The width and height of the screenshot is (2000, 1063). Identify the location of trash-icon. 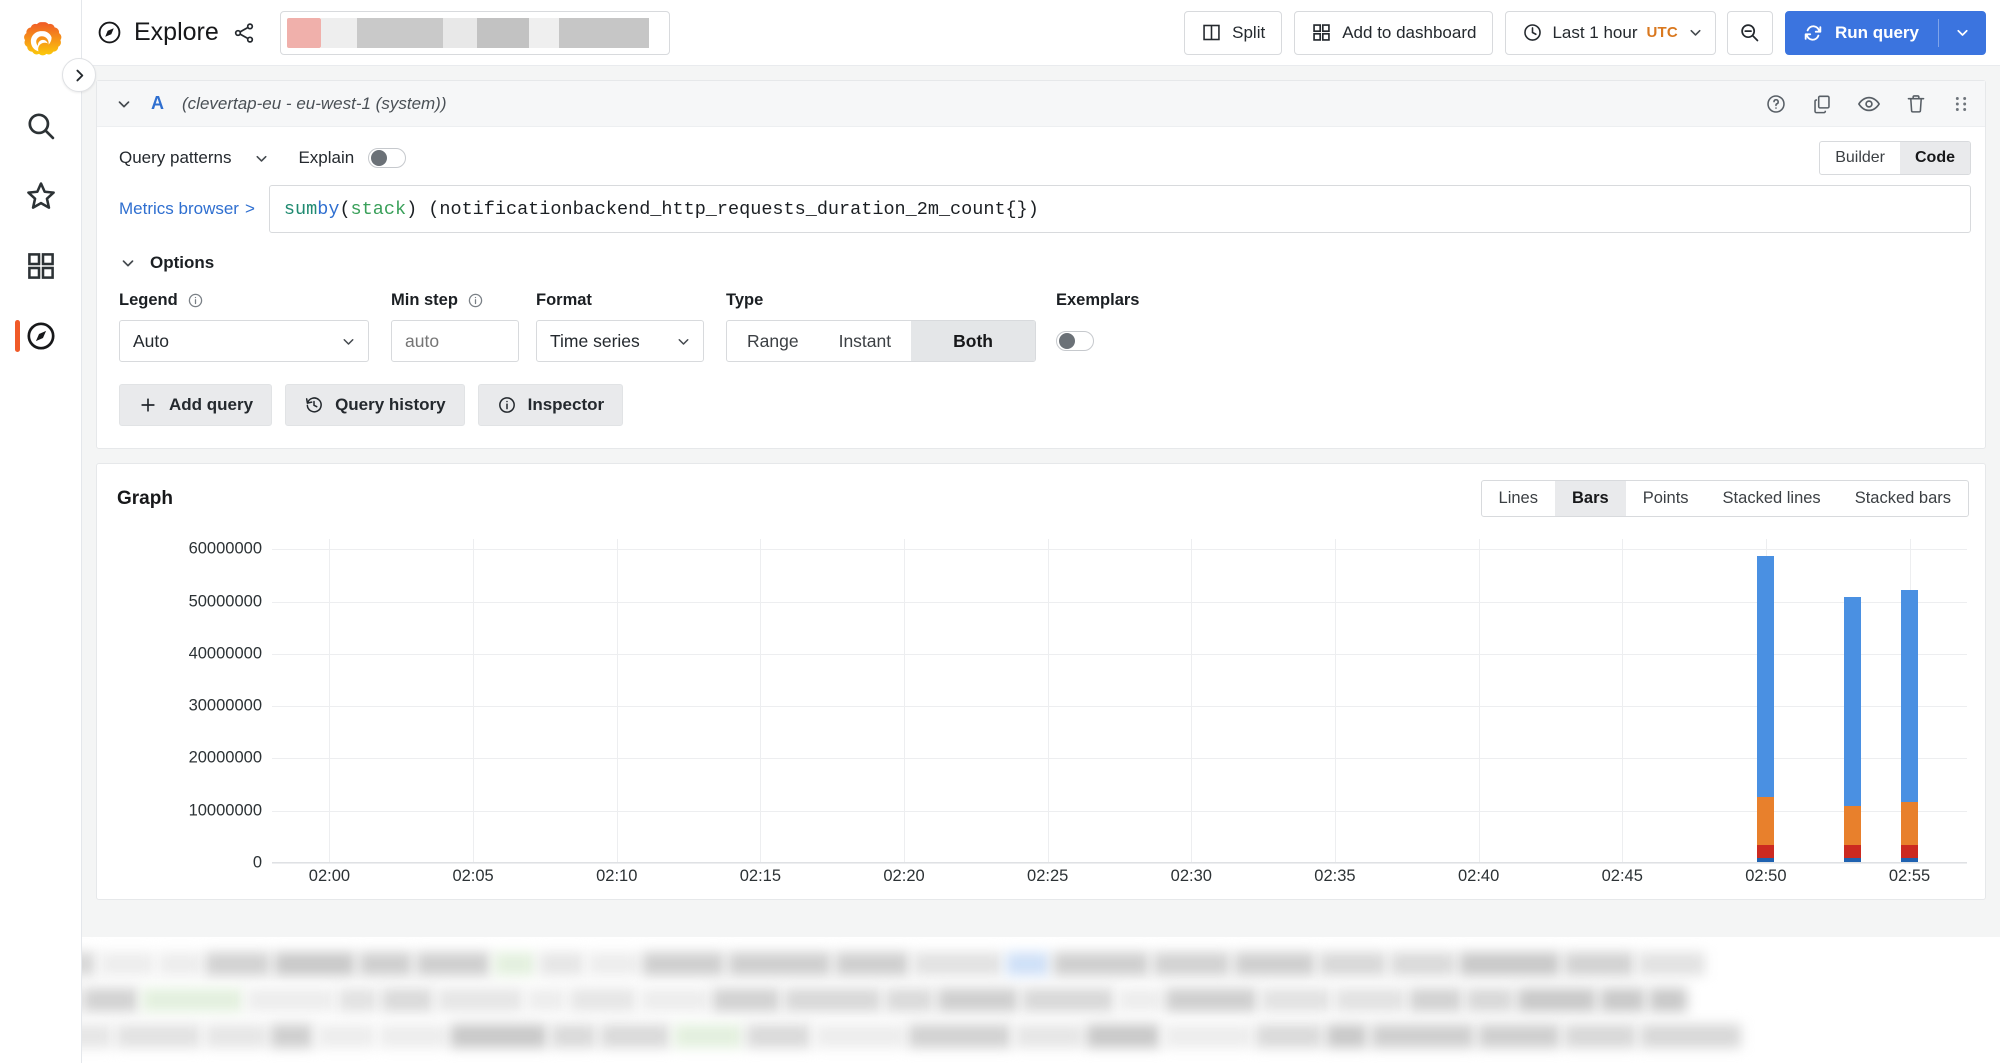
(1916, 104).